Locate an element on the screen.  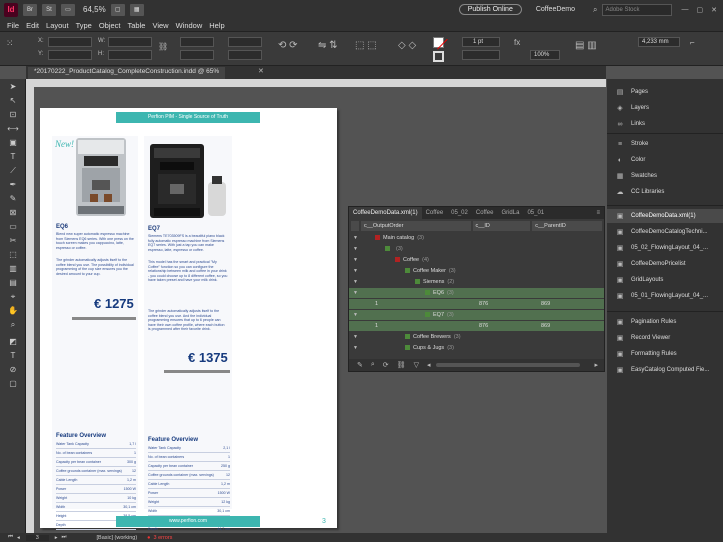
hand-tool-icon: ✋ is located at coordinates (13, 310).